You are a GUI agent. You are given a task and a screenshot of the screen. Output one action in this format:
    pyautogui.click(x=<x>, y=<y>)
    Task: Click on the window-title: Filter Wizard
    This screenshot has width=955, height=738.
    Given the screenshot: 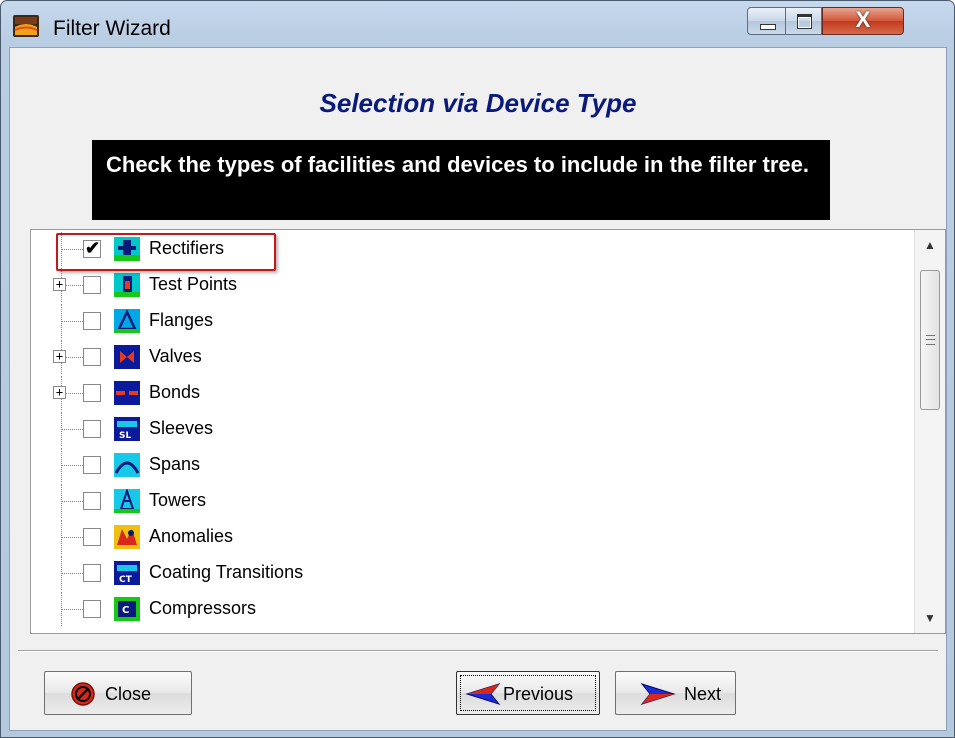 What is the action you would take?
    pyautogui.click(x=112, y=28)
    